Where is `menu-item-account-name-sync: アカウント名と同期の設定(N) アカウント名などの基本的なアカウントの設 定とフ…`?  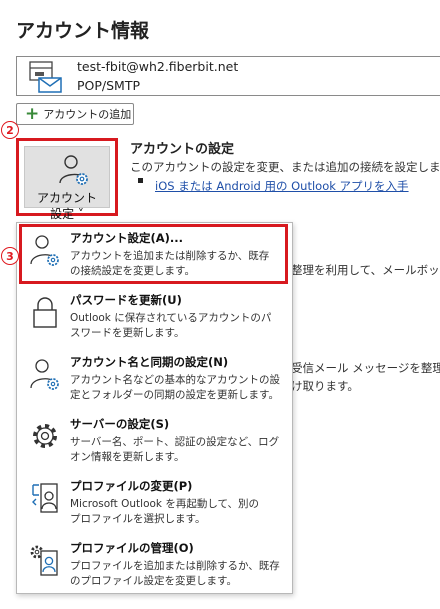 menu-item-account-name-sync: アカウント名と同期の設定(N) アカウント名などの基本的なアカウントの設 定とフ… is located at coordinates (154, 378).